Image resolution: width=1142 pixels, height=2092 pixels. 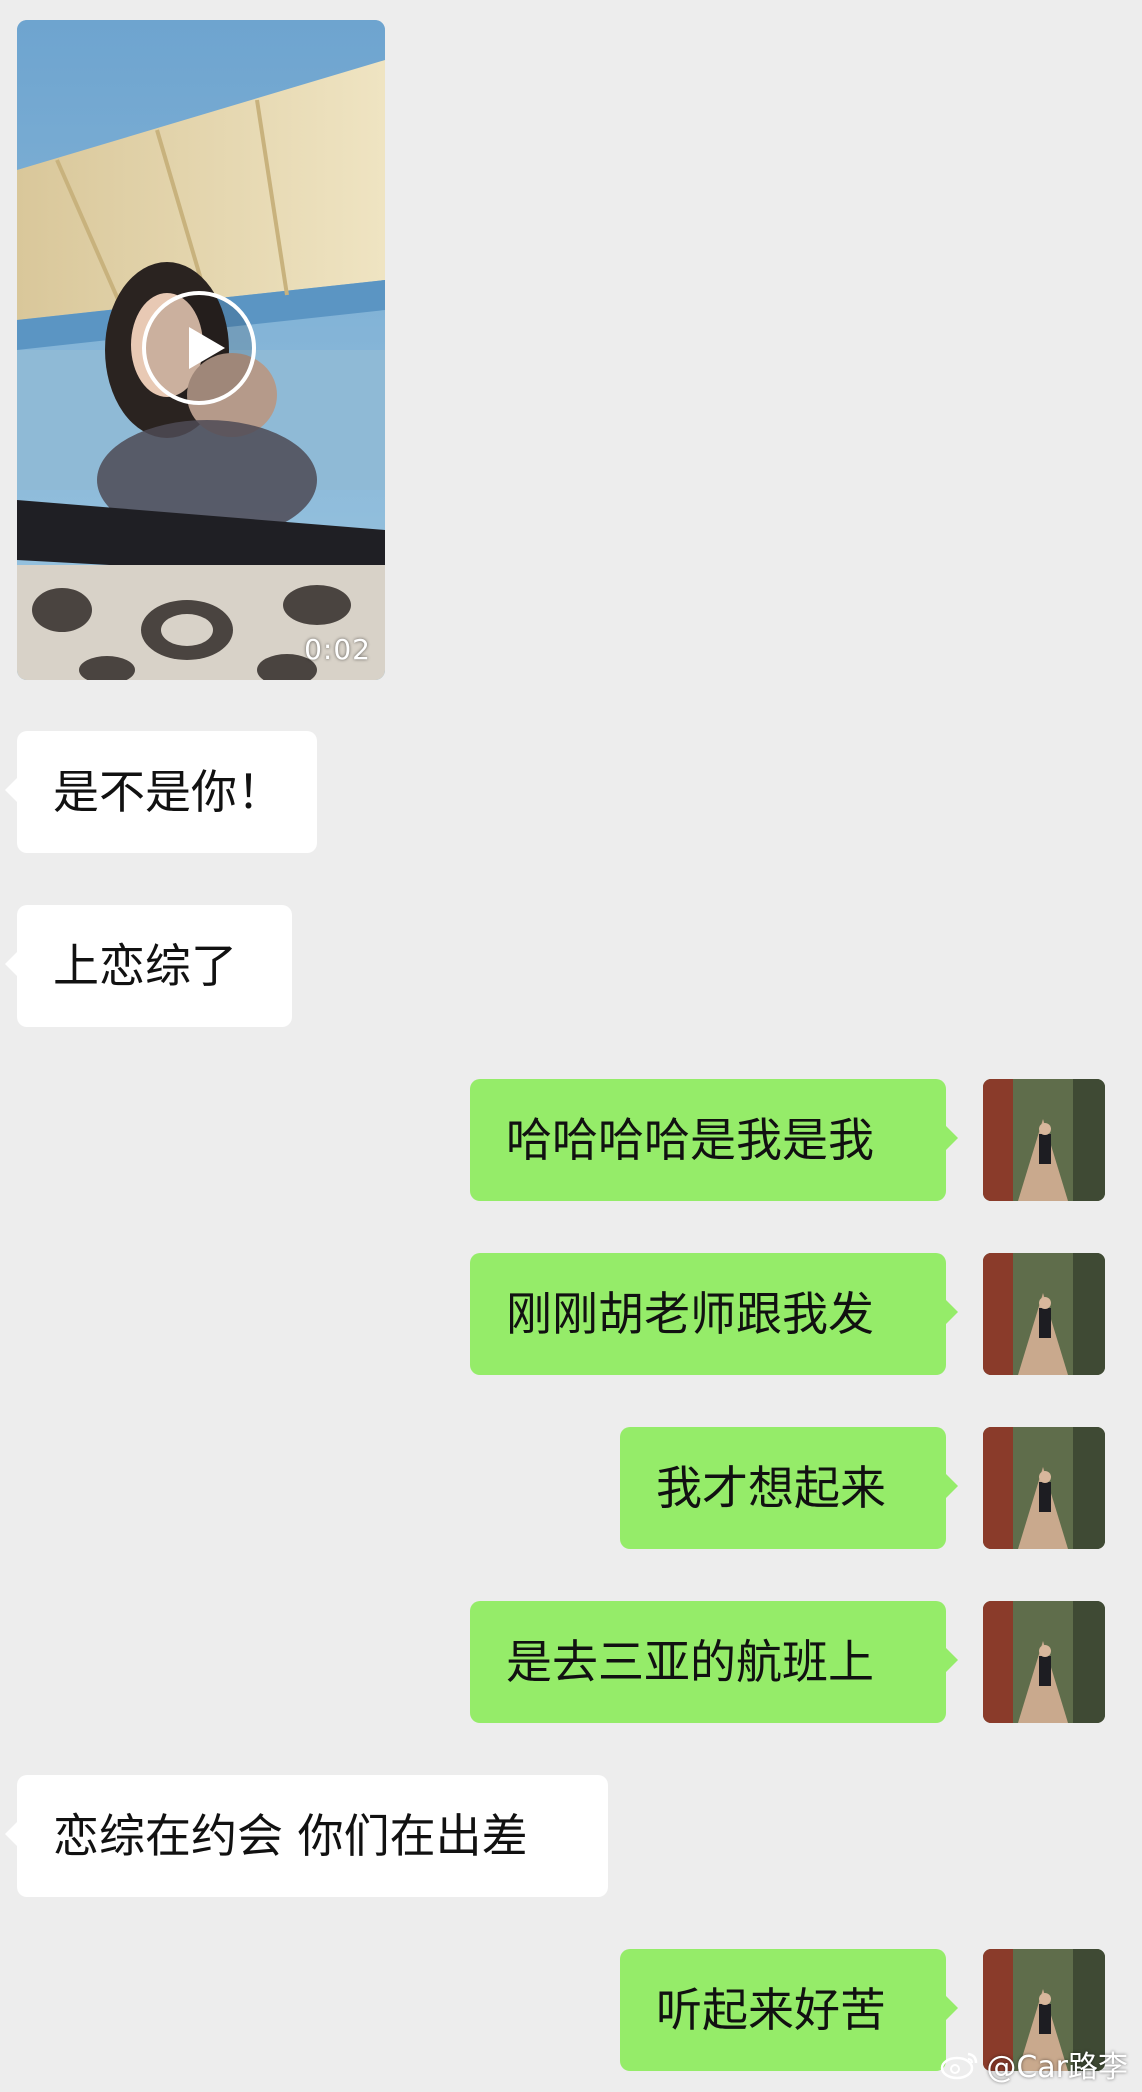 What do you see at coordinates (306, 1836) in the screenshot?
I see `message-bubble-incoming: 恋综在约会 你们在出差` at bounding box center [306, 1836].